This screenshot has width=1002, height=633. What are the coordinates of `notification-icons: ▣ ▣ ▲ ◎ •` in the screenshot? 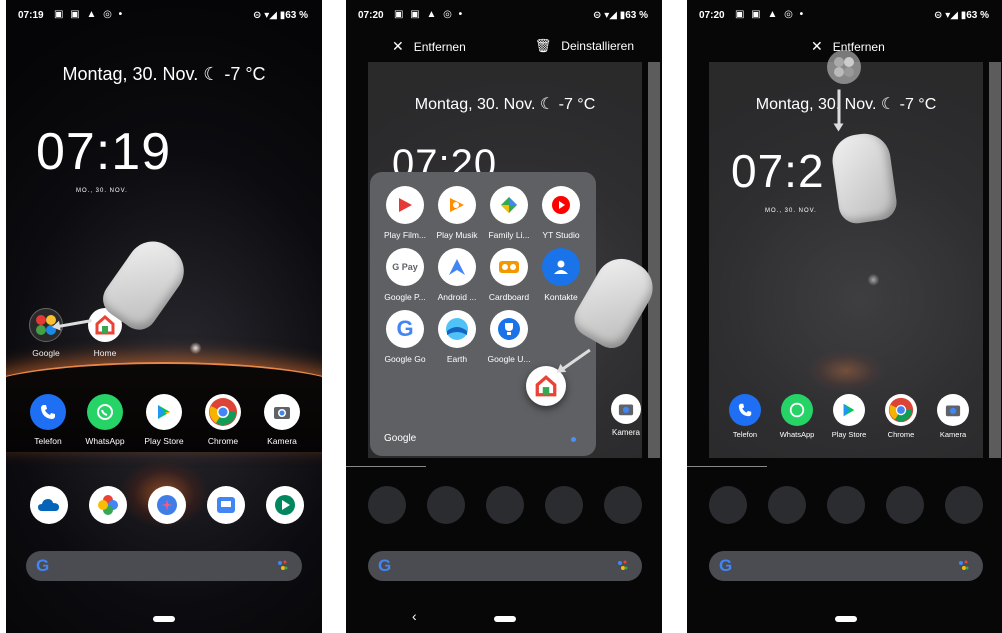 It's located at (770, 14).